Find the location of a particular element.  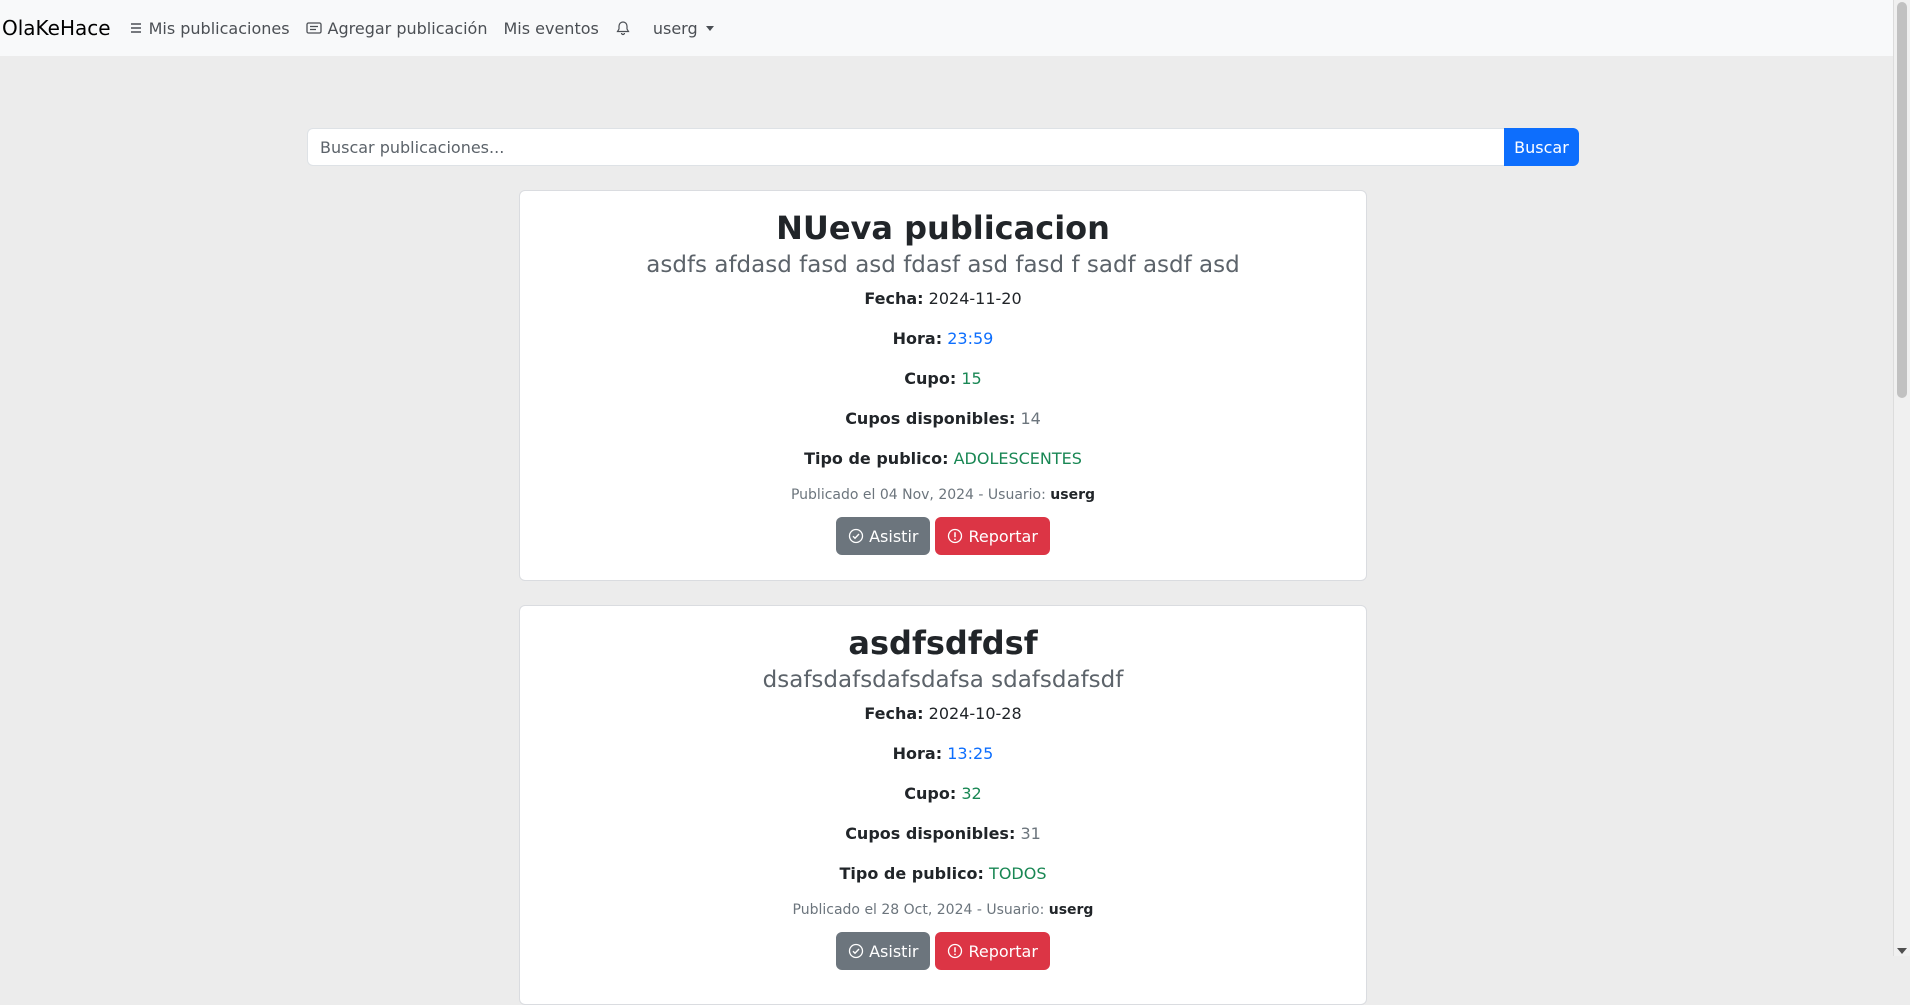

hora-field: Hora: 23:59 is located at coordinates (943, 339).